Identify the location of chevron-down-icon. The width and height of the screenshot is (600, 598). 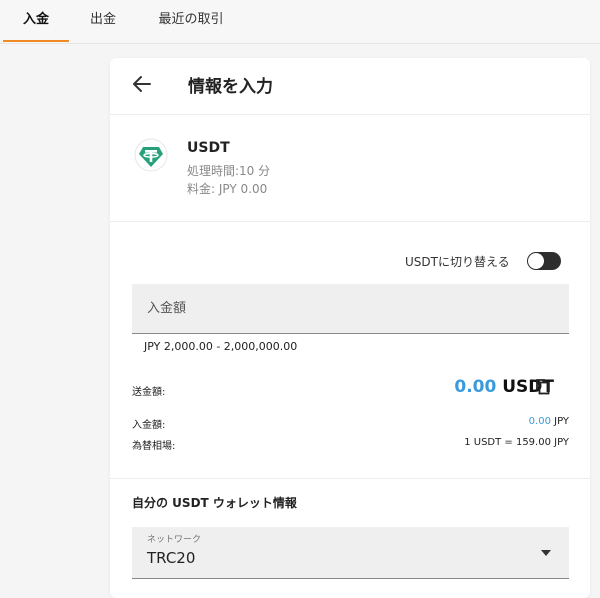
(546, 553).